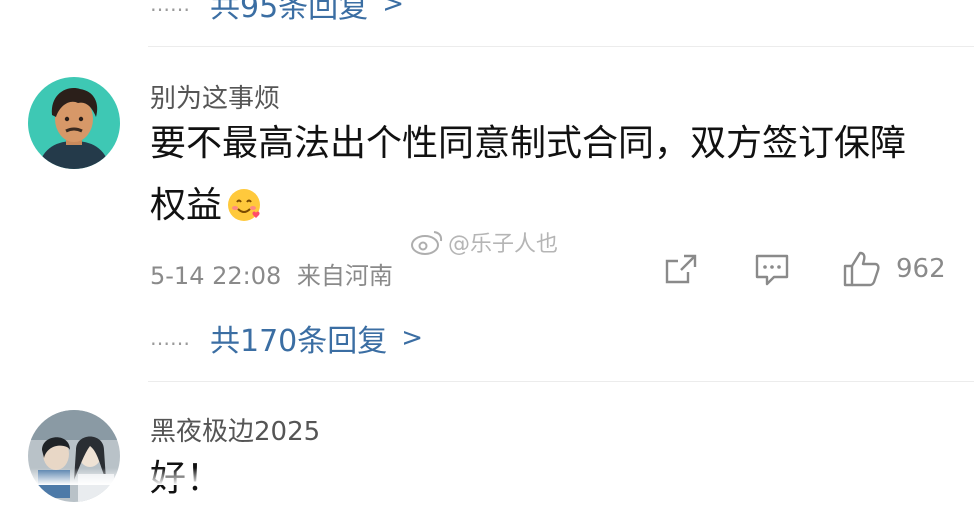  I want to click on comment-icon, so click(772, 270).